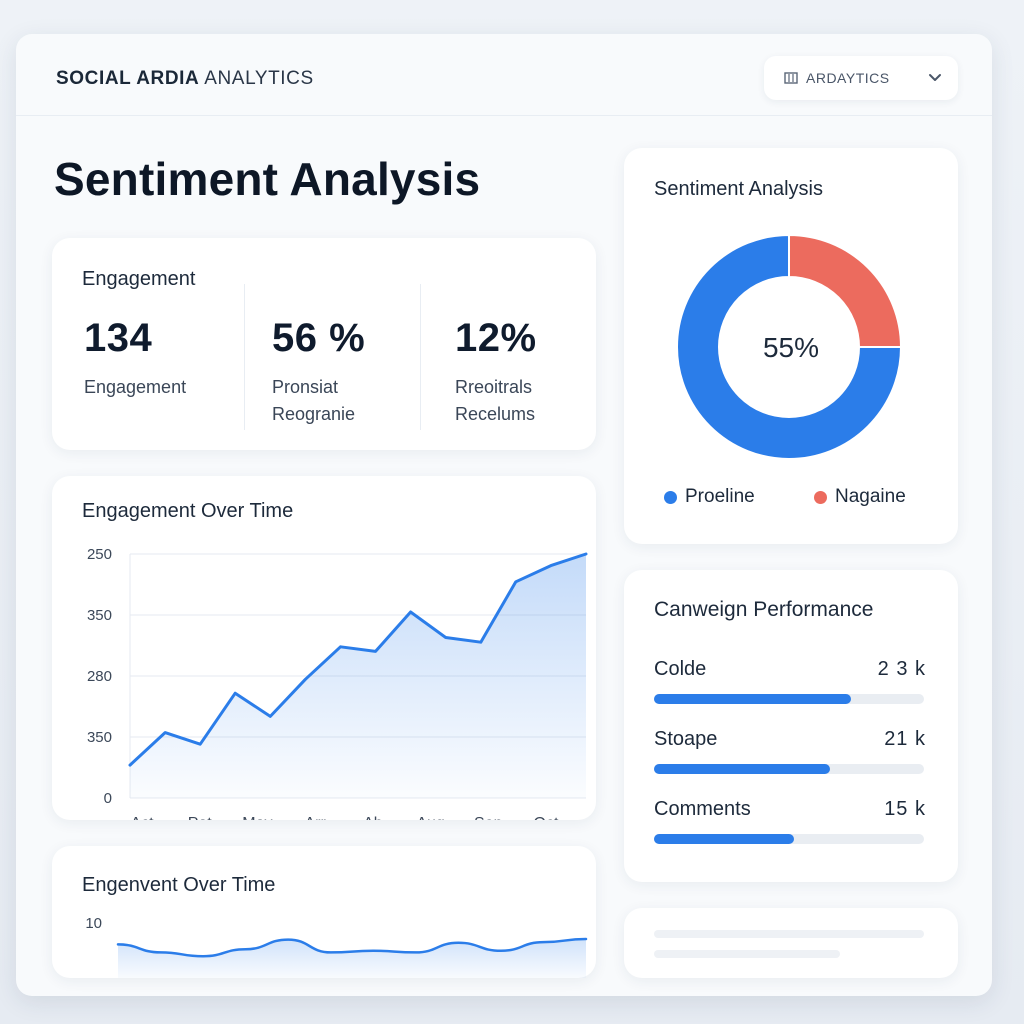  I want to click on stat-label-line: Pronsiat, so click(305, 387).